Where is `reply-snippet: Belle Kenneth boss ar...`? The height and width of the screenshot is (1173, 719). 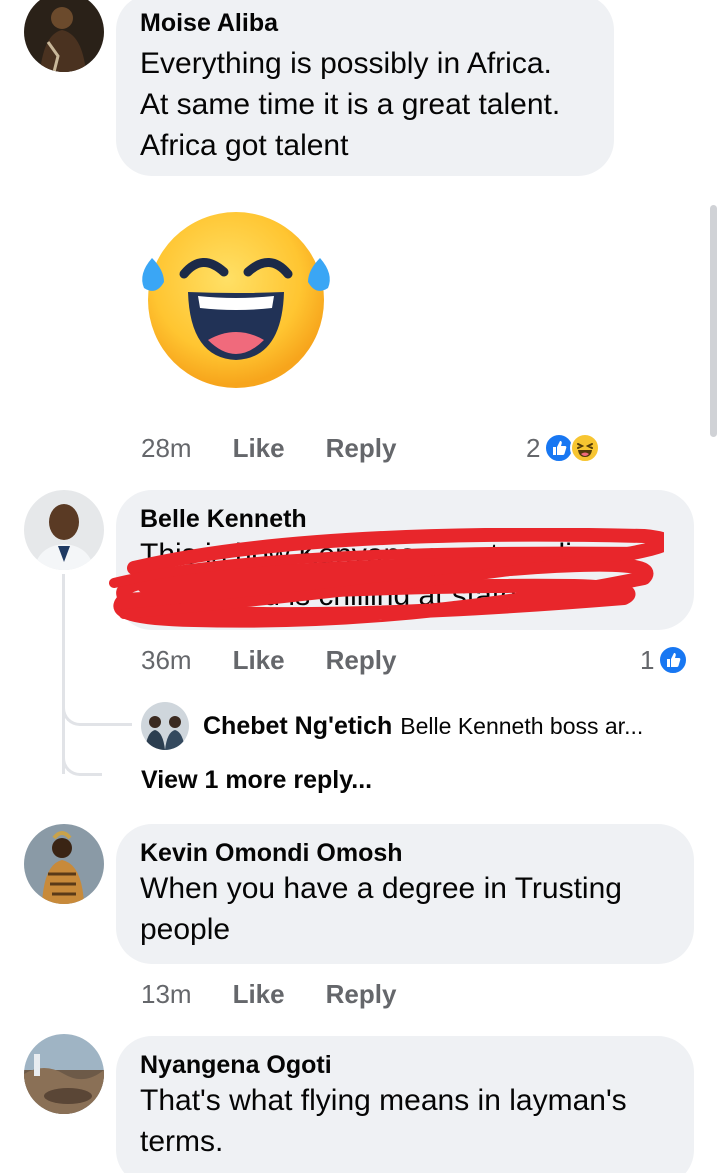 reply-snippet: Belle Kenneth boss ar... is located at coordinates (522, 725).